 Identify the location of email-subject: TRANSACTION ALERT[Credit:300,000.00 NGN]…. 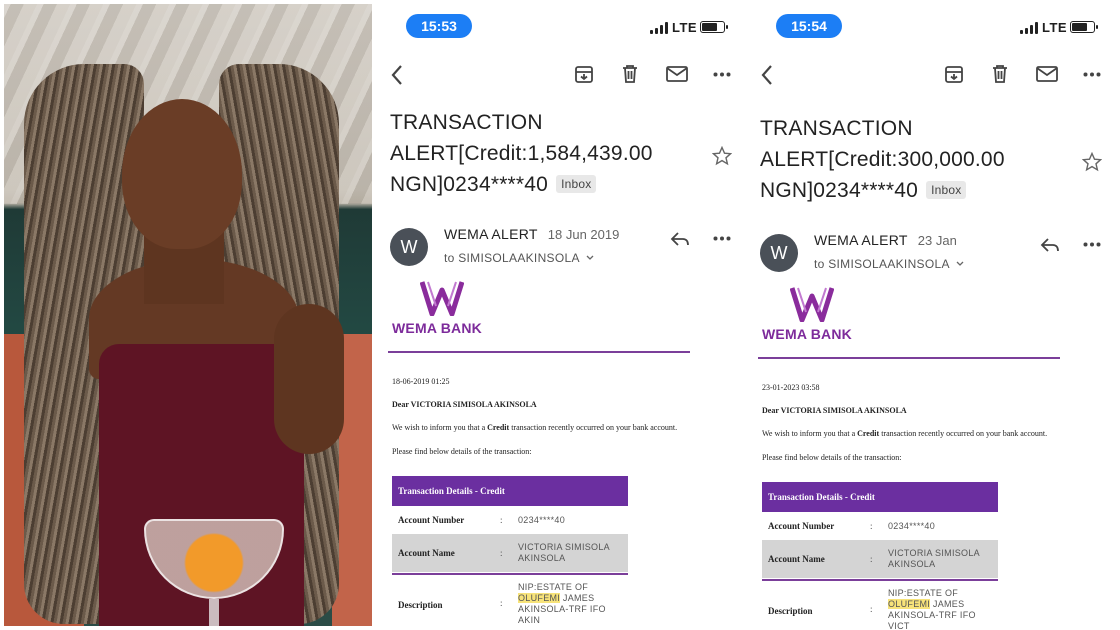
(882, 159).